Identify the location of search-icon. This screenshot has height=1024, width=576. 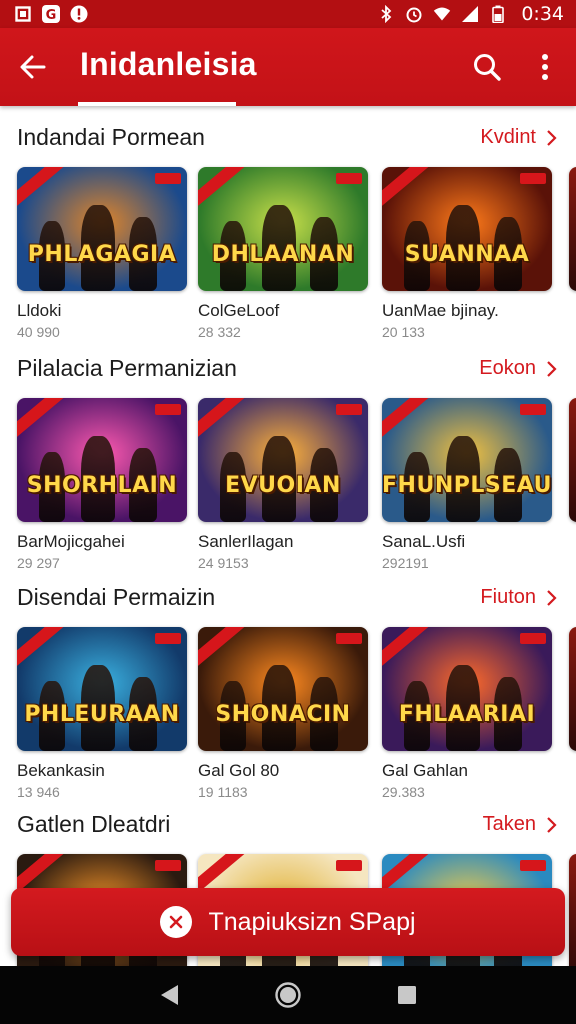
(487, 67).